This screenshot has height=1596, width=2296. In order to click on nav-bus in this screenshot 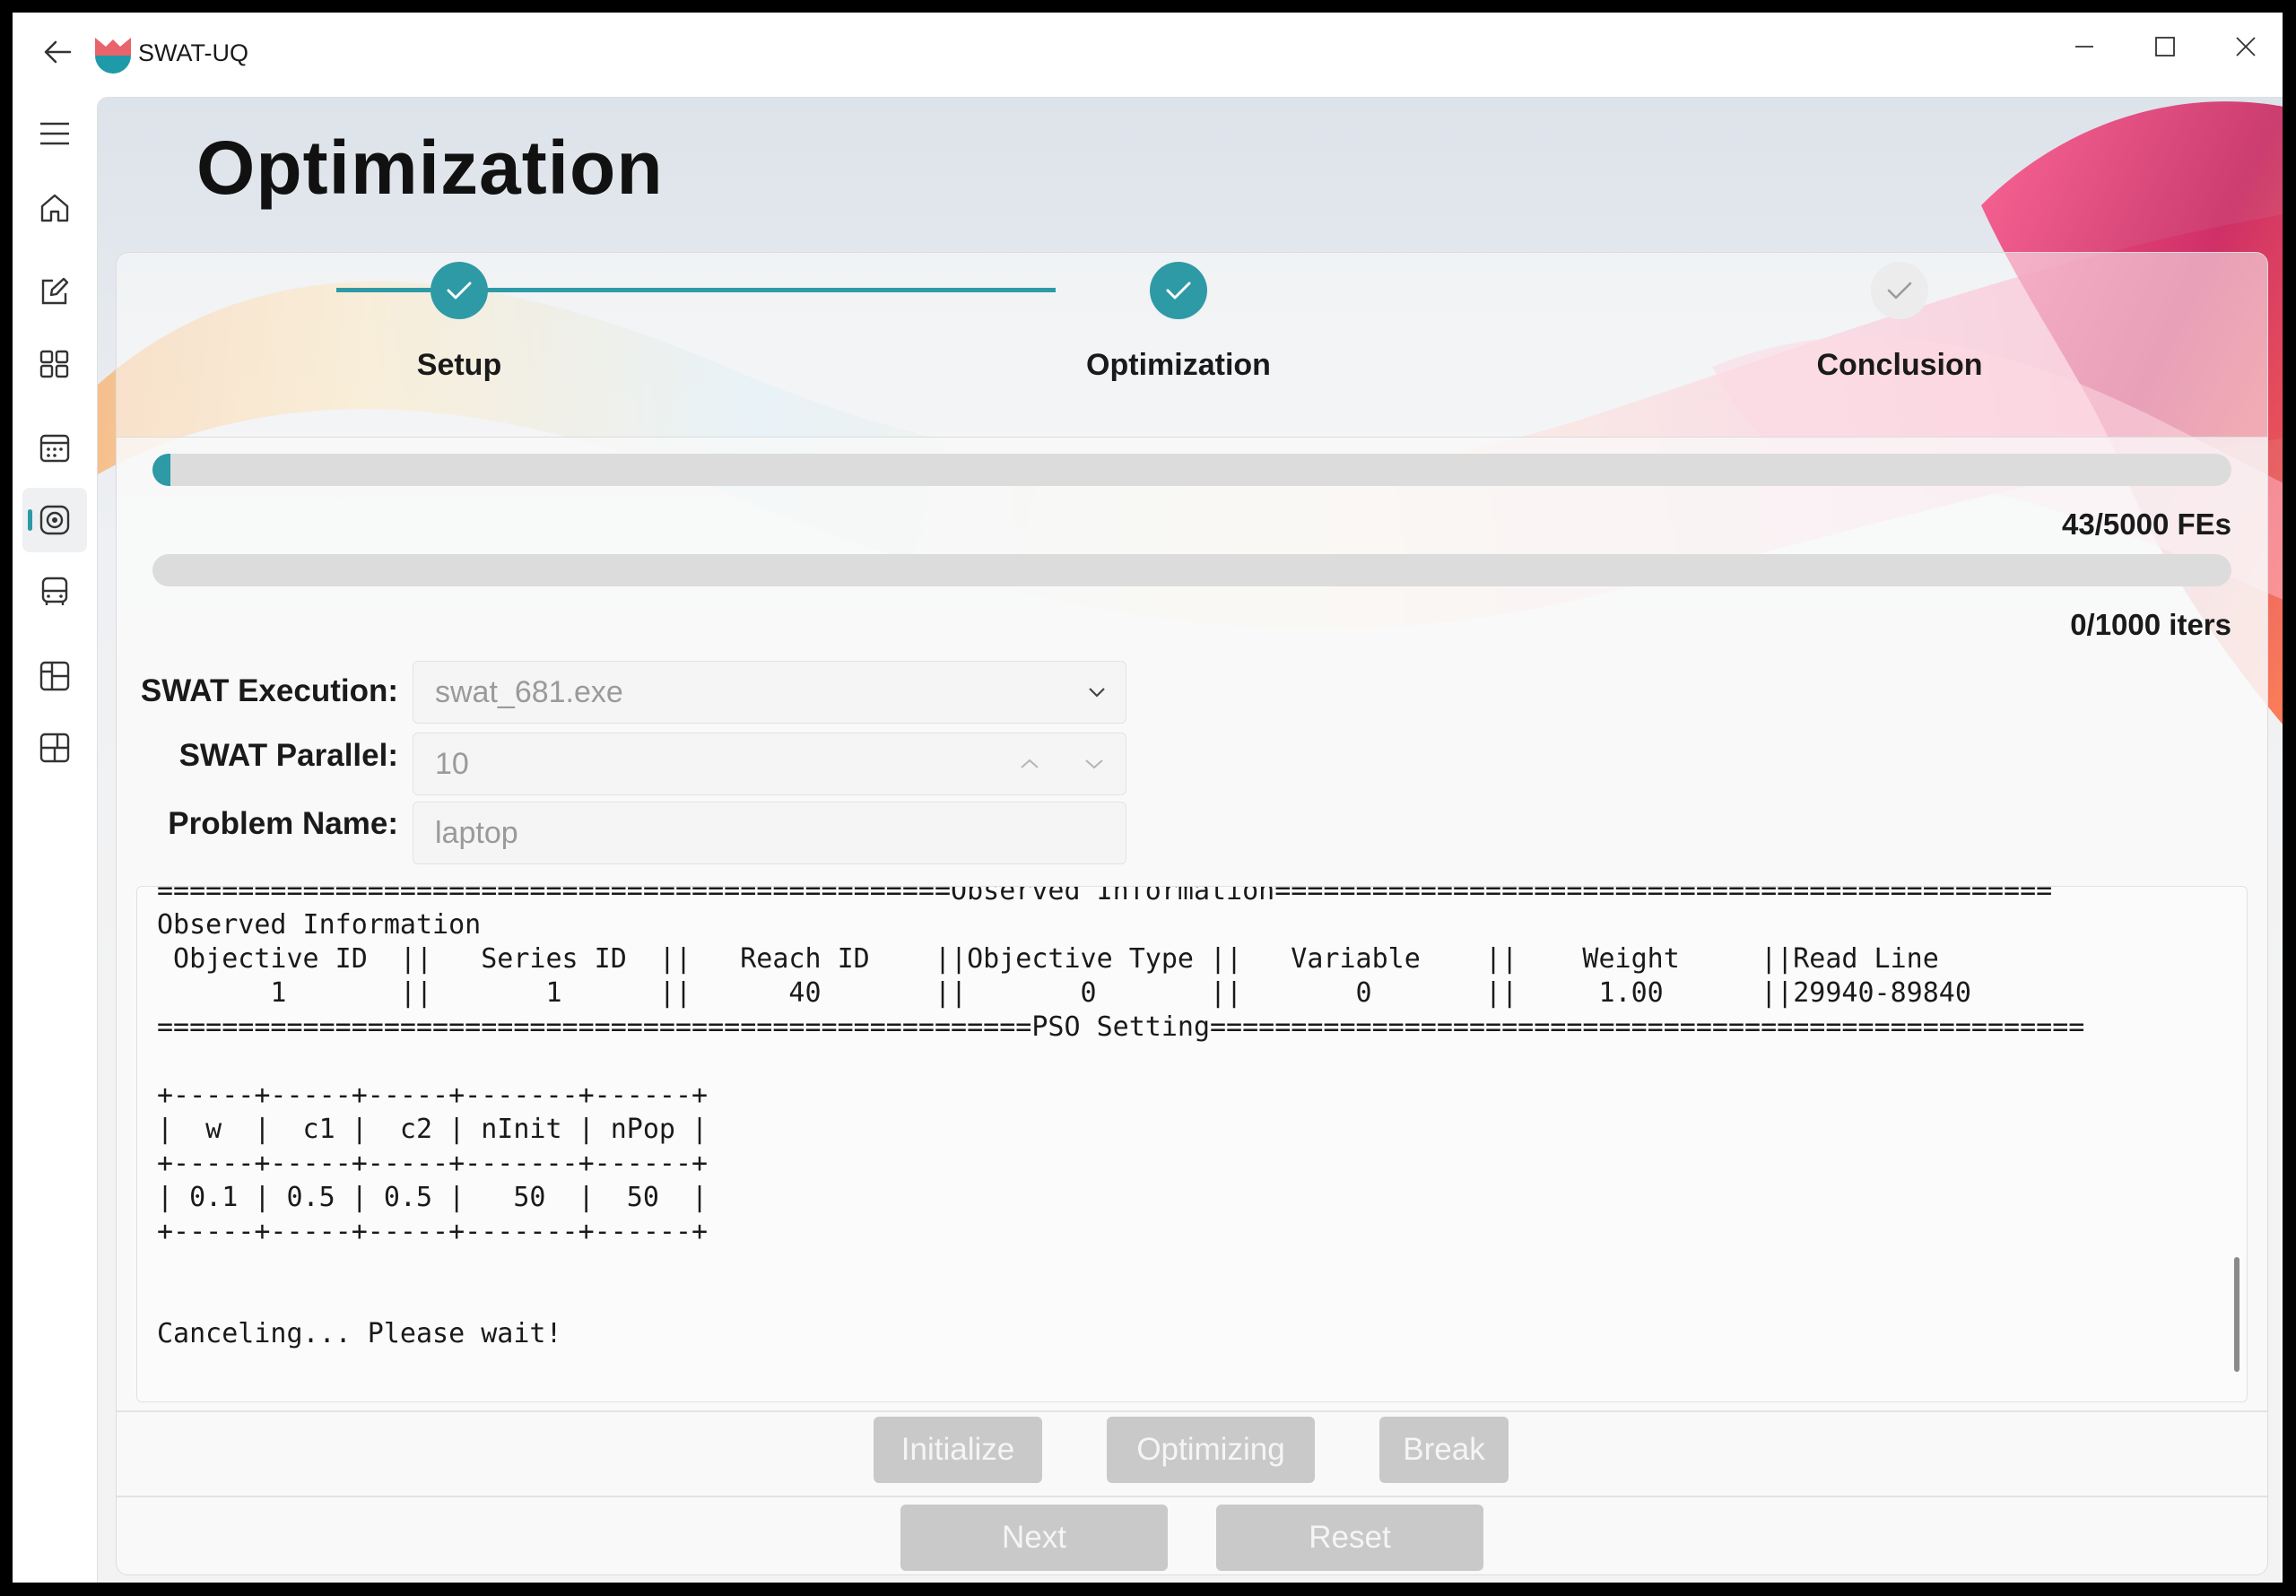, I will do `click(54, 591)`.